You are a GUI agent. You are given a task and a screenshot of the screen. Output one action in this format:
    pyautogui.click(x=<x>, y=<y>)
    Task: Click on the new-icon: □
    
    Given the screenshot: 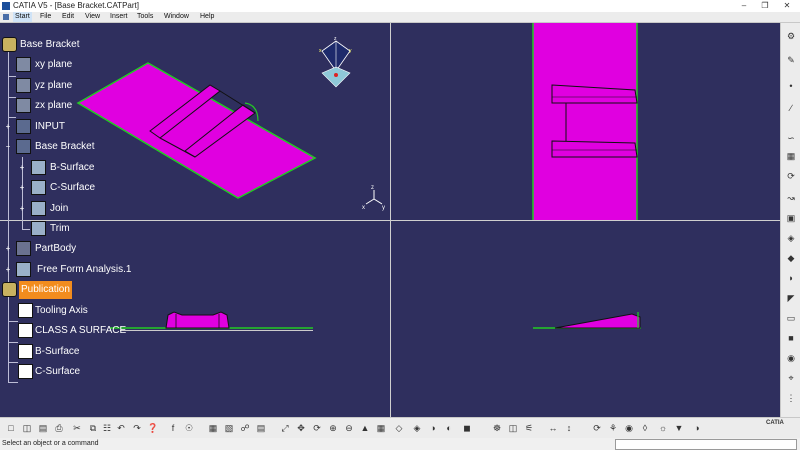 What is the action you would take?
    pyautogui.click(x=11, y=428)
    